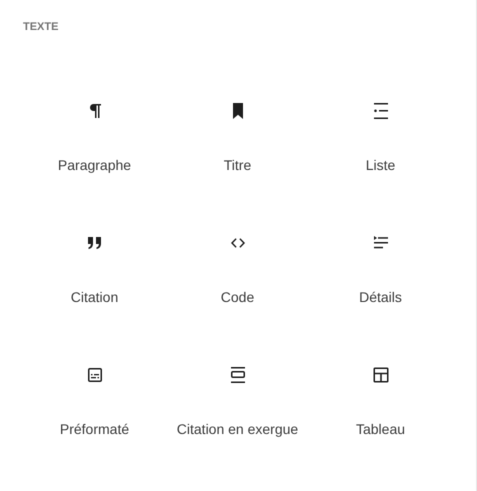 The height and width of the screenshot is (491, 477). I want to click on section-heading: TEXTE, so click(40, 27).